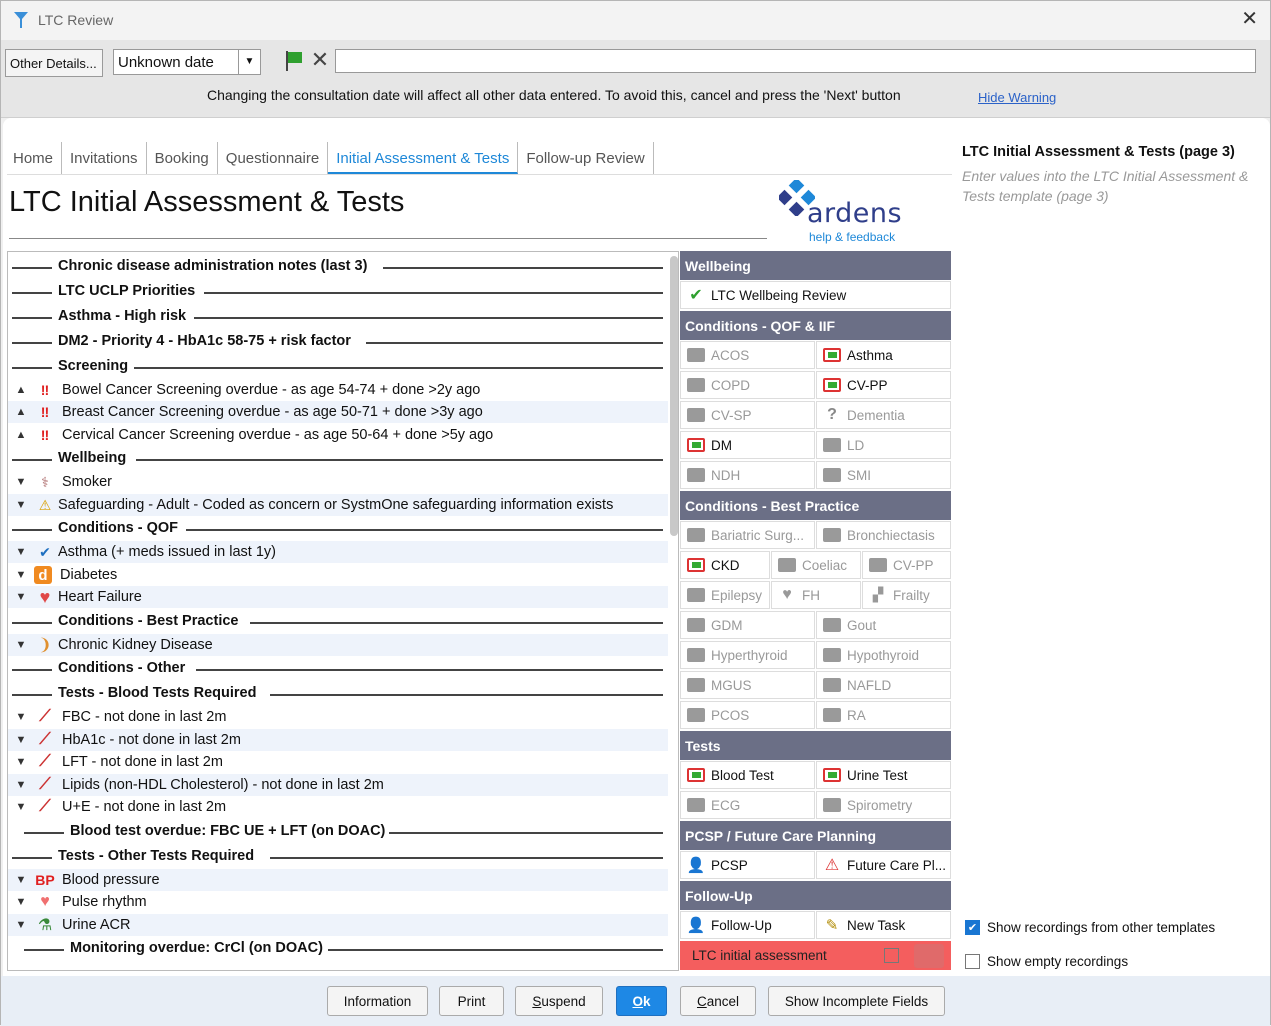 The width and height of the screenshot is (1271, 1026). I want to click on tab-home: Home, so click(34, 158).